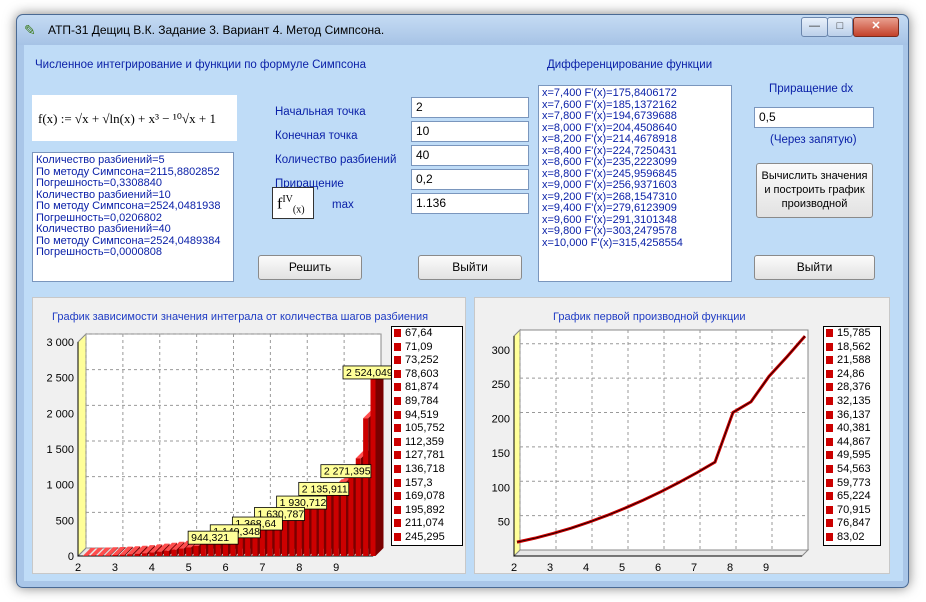  Describe the element at coordinates (814, 267) in the screenshot. I see `exit-button-2: Выйти` at that location.